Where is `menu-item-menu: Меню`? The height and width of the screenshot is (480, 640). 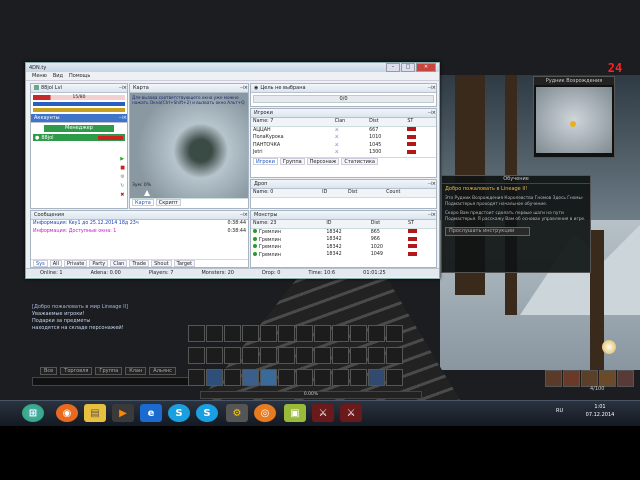 menu-item-menu: Меню is located at coordinates (39, 76).